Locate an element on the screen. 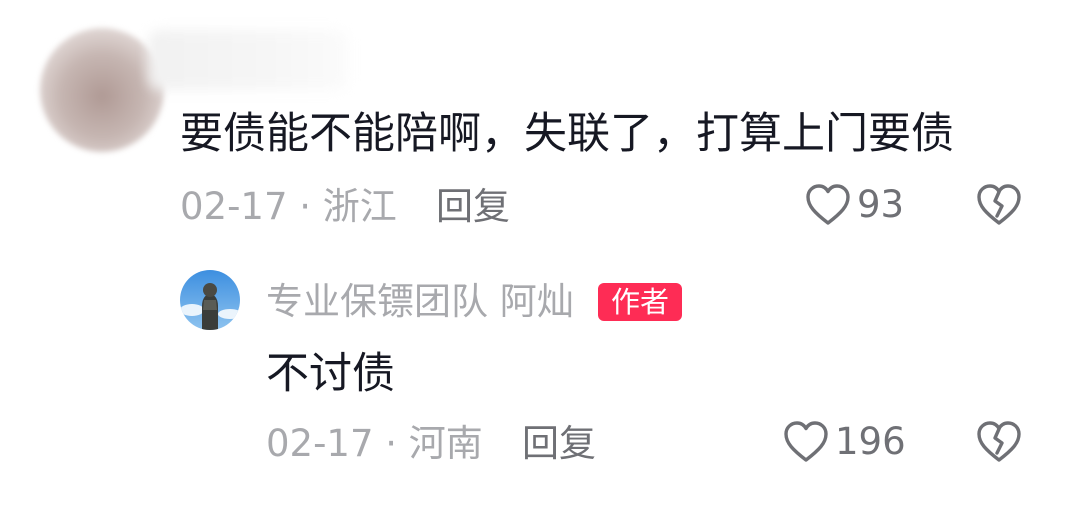 This screenshot has height=522, width=1080. like-button: 93 is located at coordinates (854, 205).